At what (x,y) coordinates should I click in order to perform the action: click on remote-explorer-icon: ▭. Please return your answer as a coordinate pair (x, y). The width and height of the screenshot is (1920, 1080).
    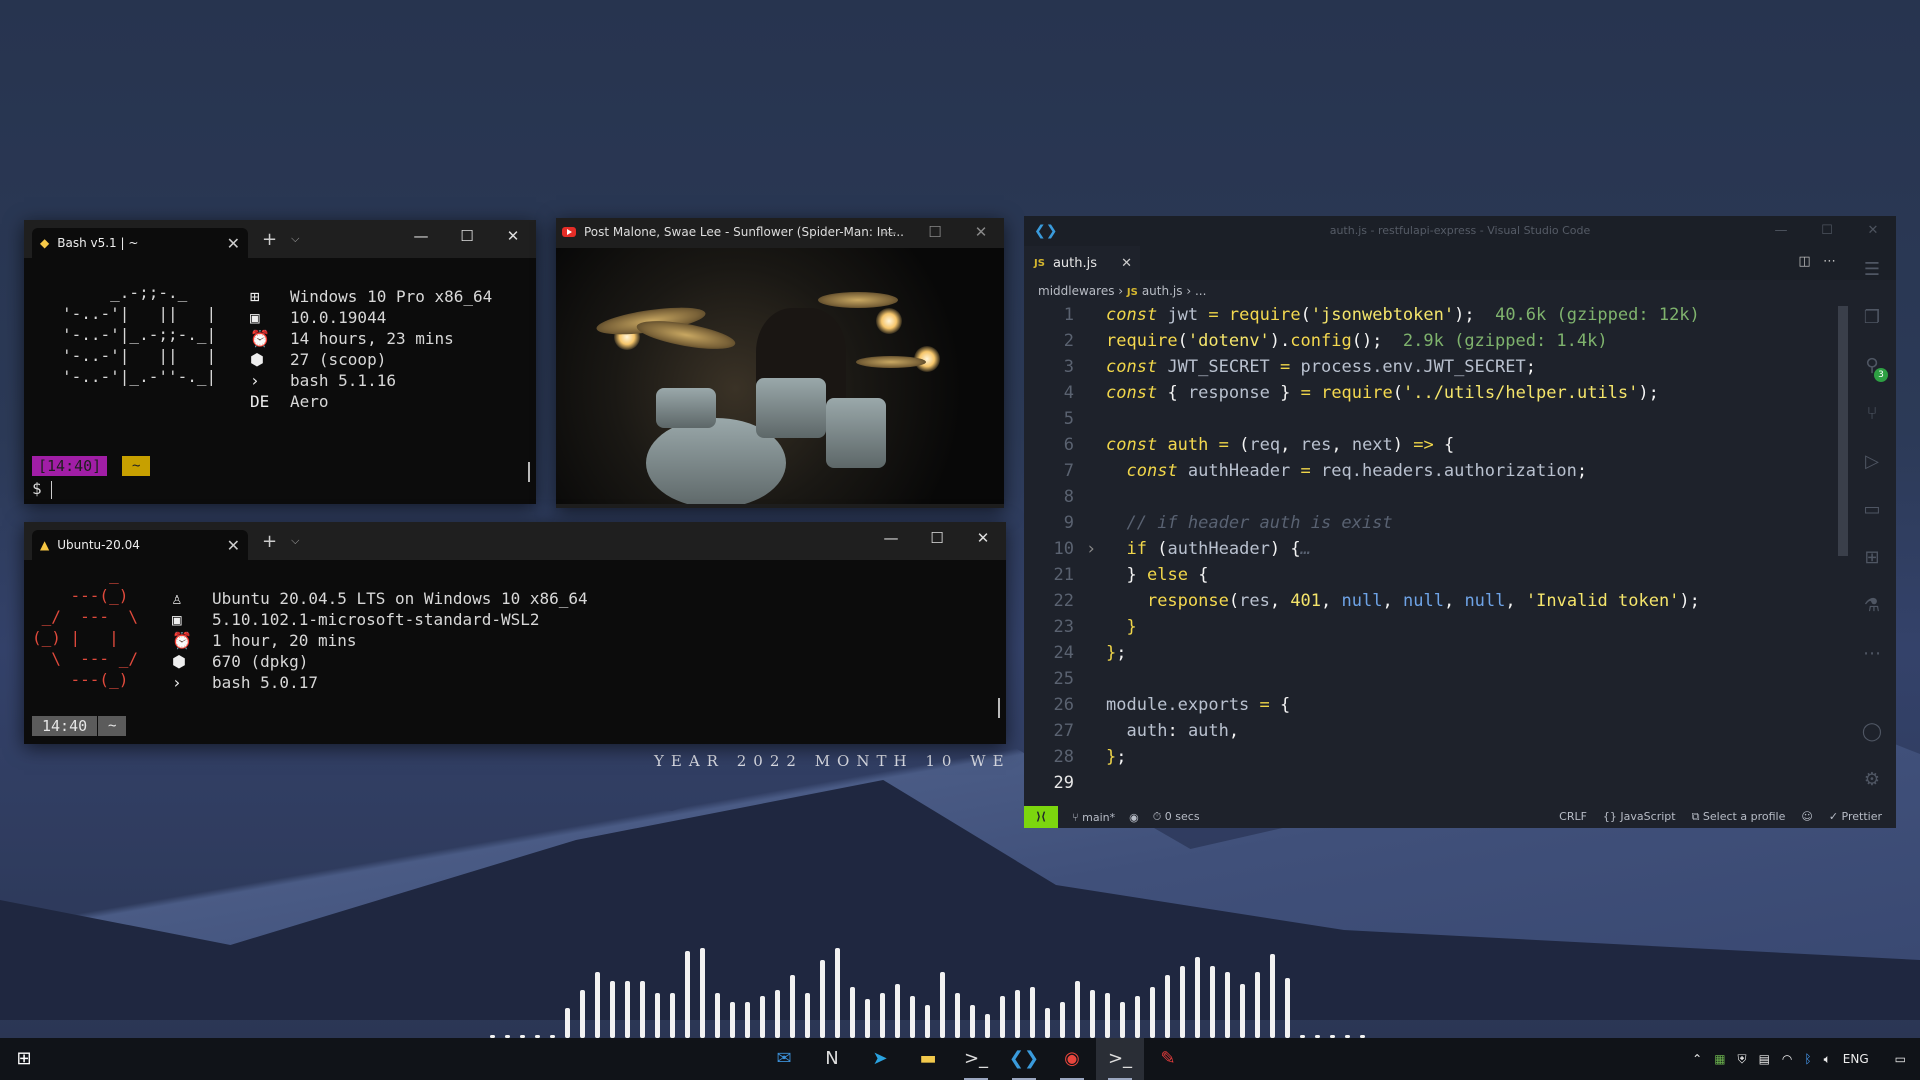
    Looking at the image, I should click on (1872, 510).